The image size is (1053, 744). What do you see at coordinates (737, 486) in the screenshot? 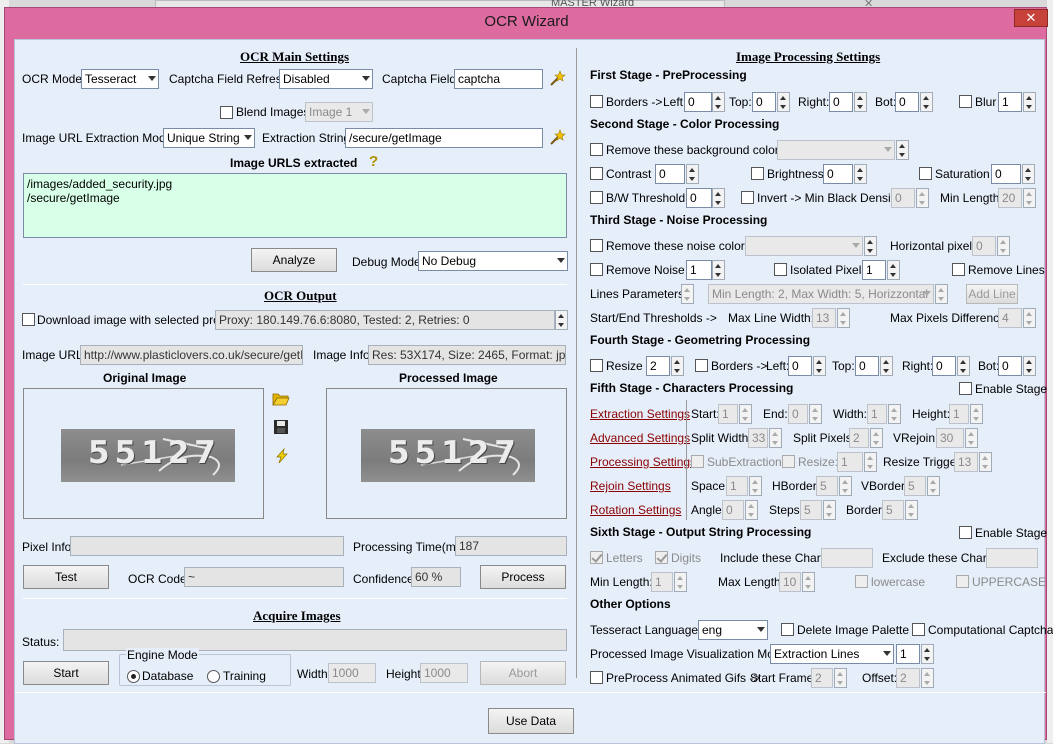
I see `space-input: 1` at bounding box center [737, 486].